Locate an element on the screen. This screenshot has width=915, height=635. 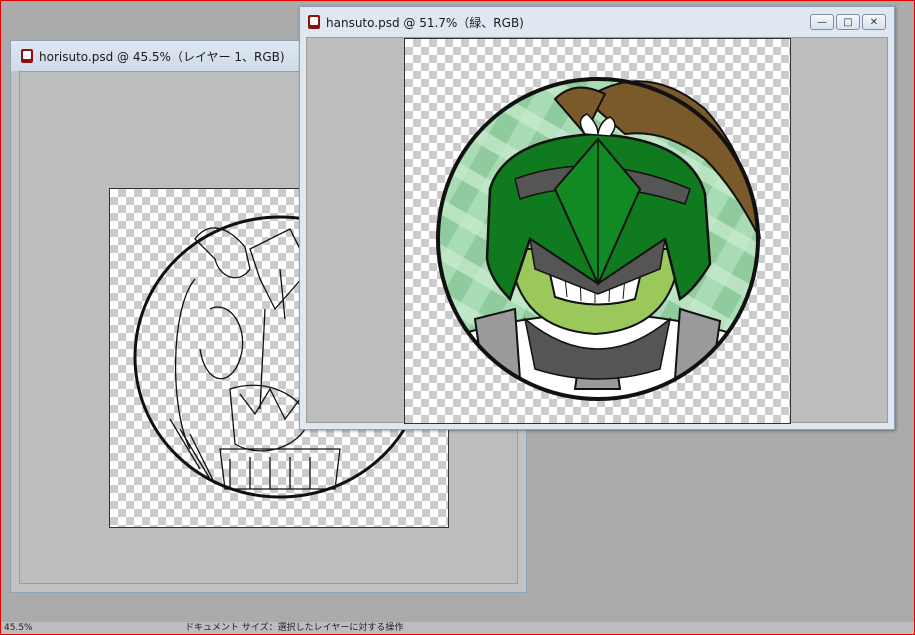
window-title: hansuto.psd @ 51.7%（緑、RGB) is located at coordinates (425, 22).